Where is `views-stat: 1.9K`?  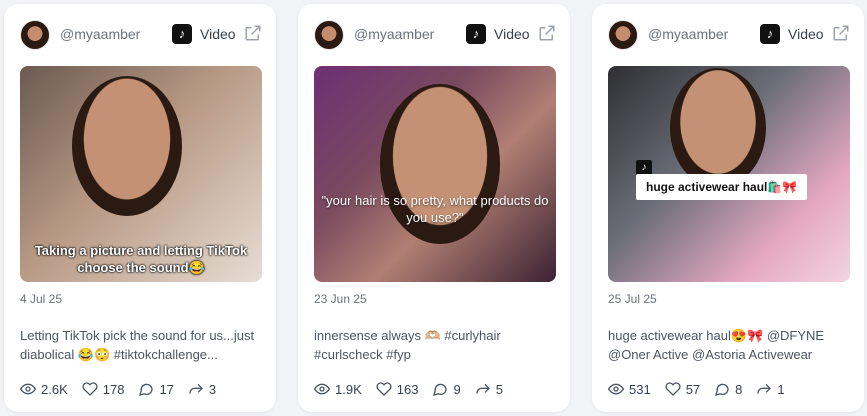 views-stat: 1.9K is located at coordinates (338, 389).